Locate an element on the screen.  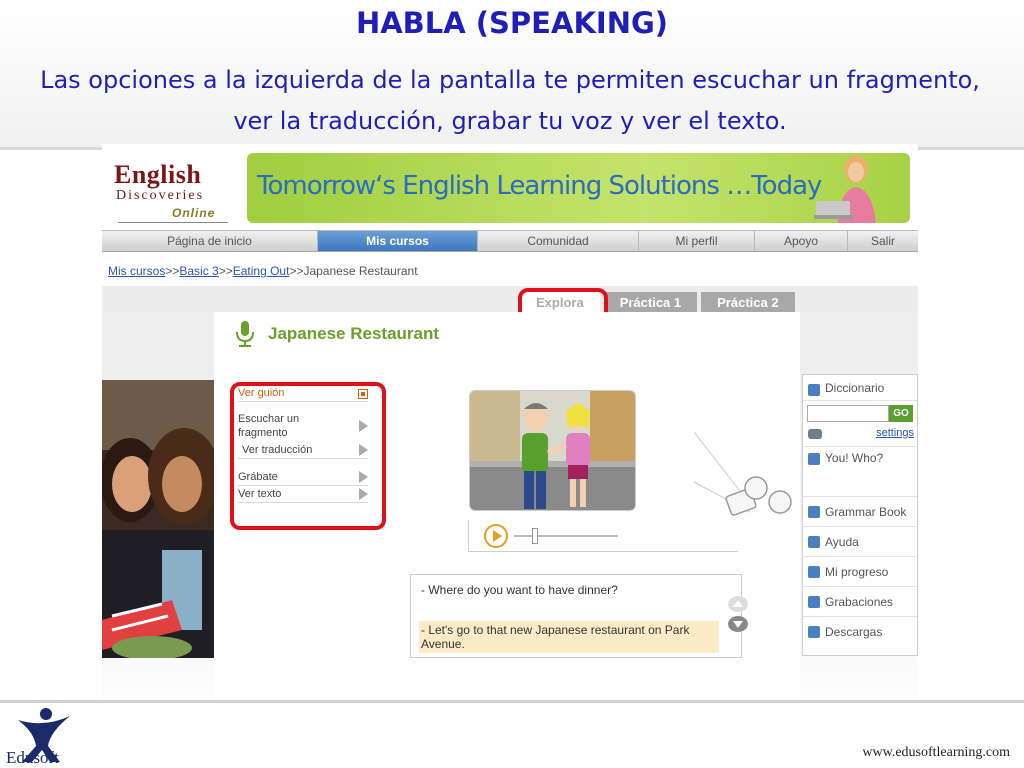
english-discoveries-logo: English Discoveries Online is located at coordinates (169, 191).